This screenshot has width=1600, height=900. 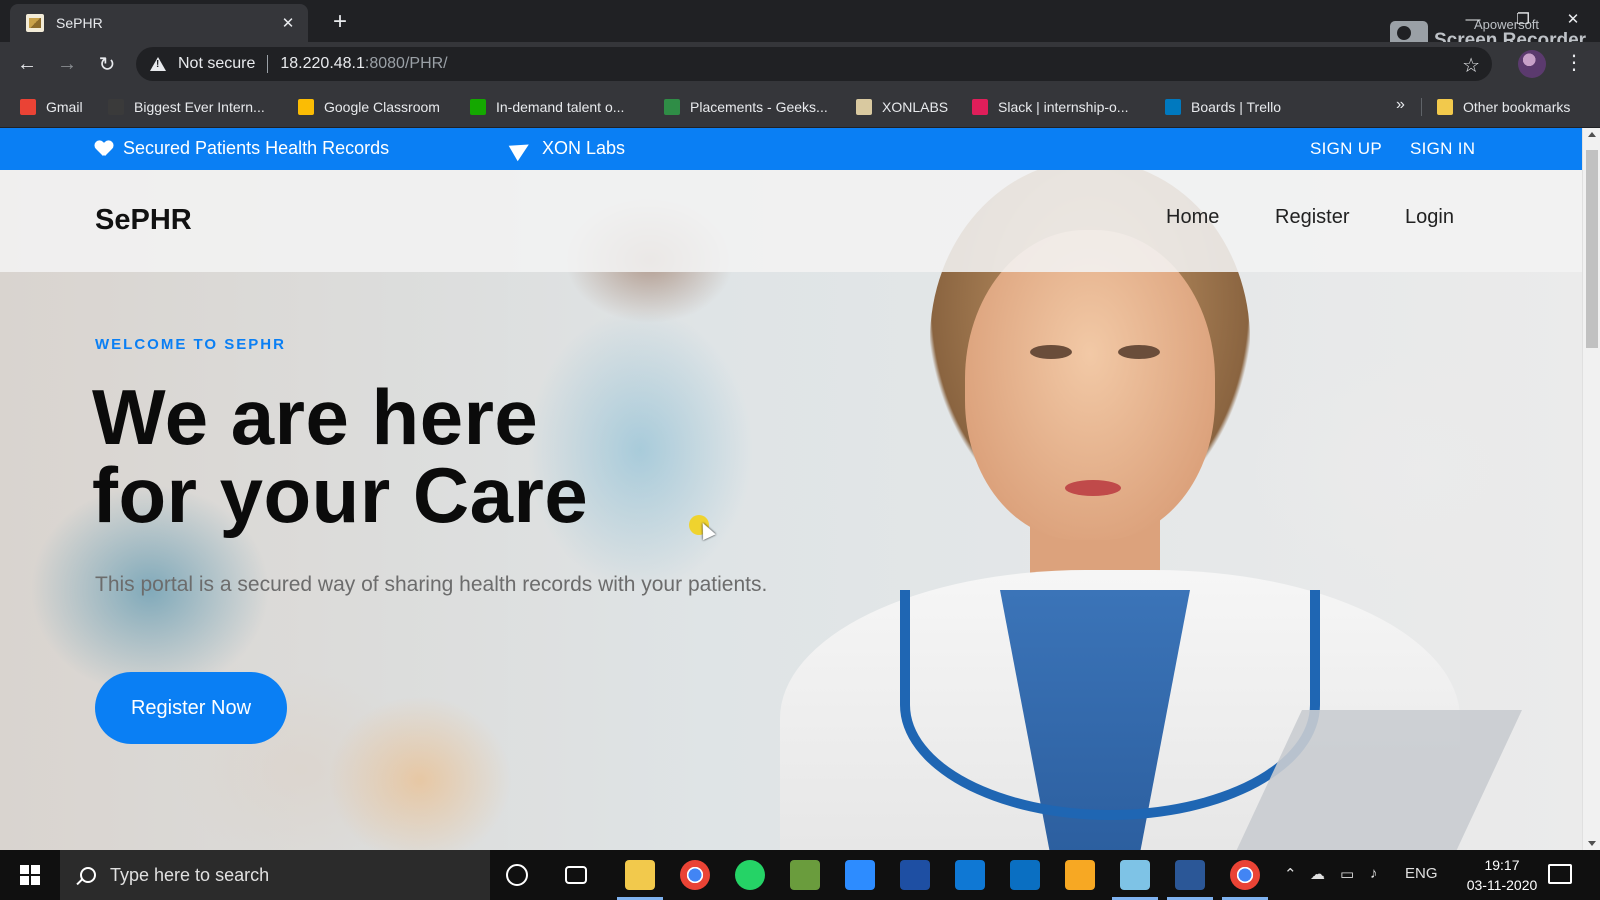 I want to click on headline-line-2: for your Care, so click(x=340, y=495).